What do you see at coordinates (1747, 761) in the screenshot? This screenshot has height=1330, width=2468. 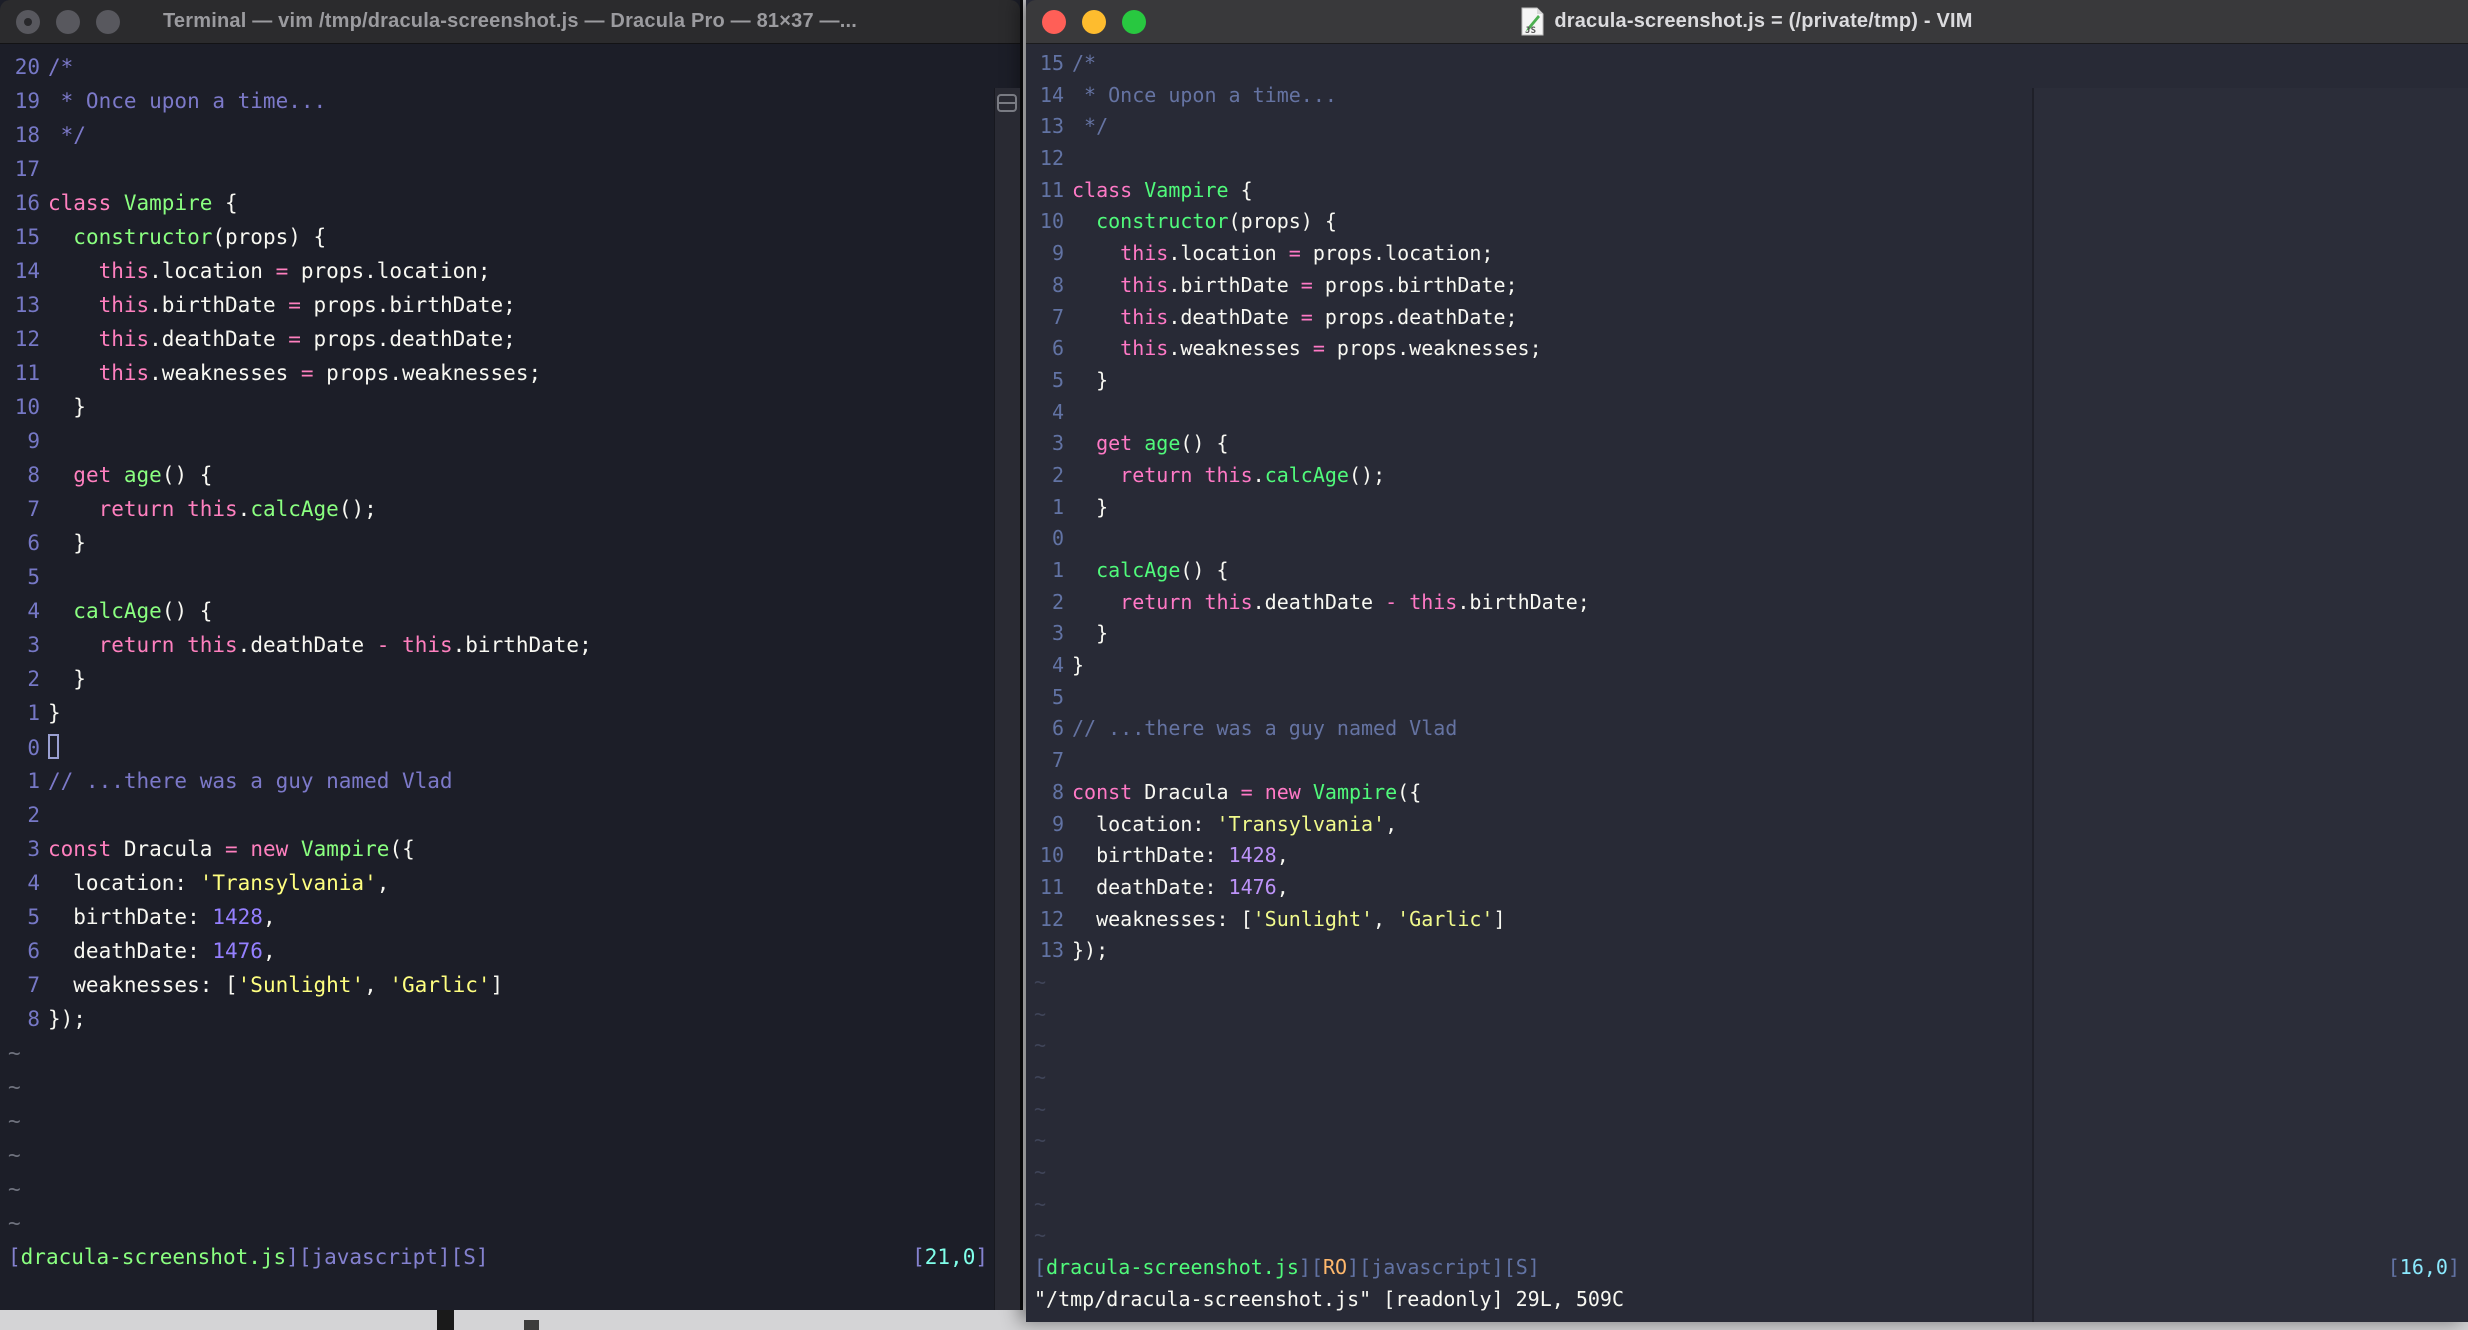 I see `code-line: 7` at bounding box center [1747, 761].